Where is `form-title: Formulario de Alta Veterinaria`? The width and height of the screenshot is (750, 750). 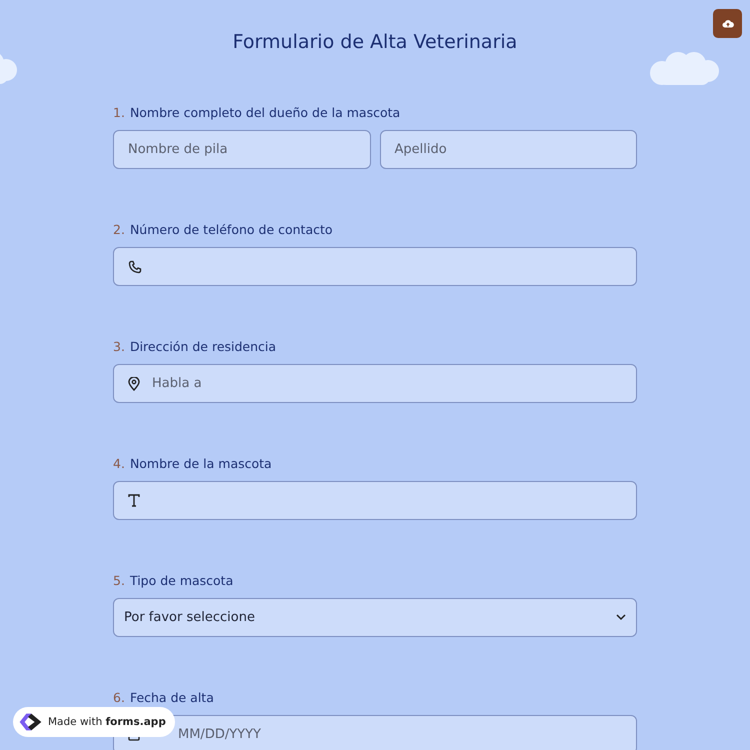
form-title: Formulario de Alta Veterinaria is located at coordinates (375, 42).